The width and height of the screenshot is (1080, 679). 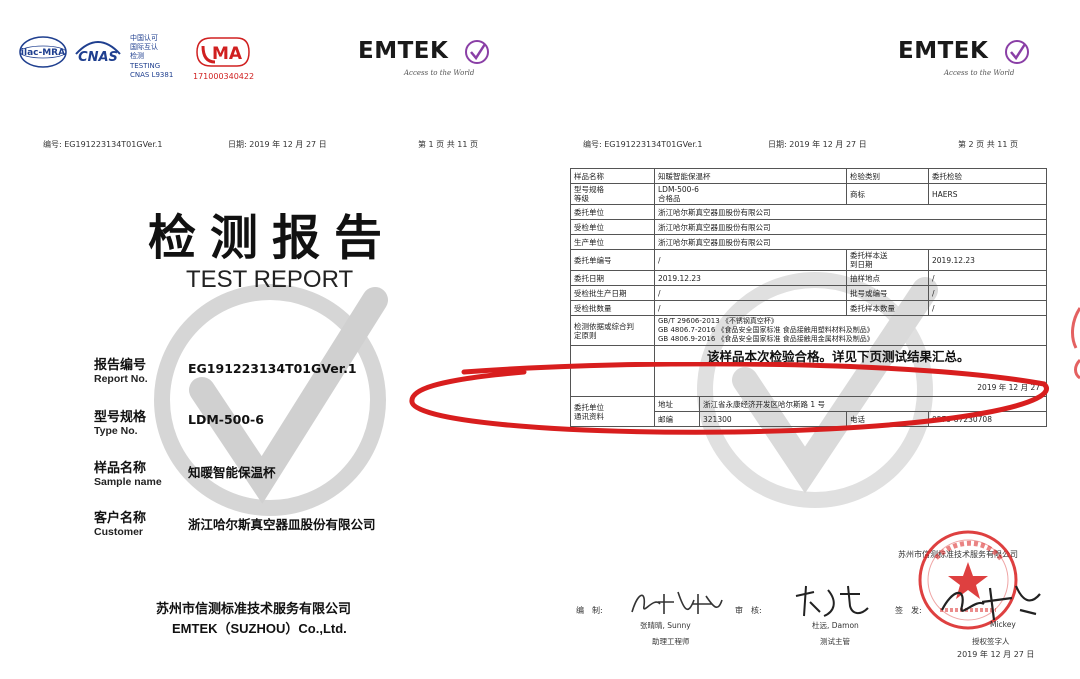 What do you see at coordinates (887, 293) in the screenshot?
I see `table-cell: 批号或编号` at bounding box center [887, 293].